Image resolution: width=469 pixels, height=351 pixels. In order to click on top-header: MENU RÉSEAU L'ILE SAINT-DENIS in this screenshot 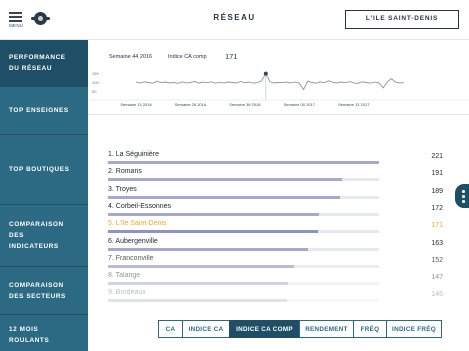, I will do `click(234, 20)`.